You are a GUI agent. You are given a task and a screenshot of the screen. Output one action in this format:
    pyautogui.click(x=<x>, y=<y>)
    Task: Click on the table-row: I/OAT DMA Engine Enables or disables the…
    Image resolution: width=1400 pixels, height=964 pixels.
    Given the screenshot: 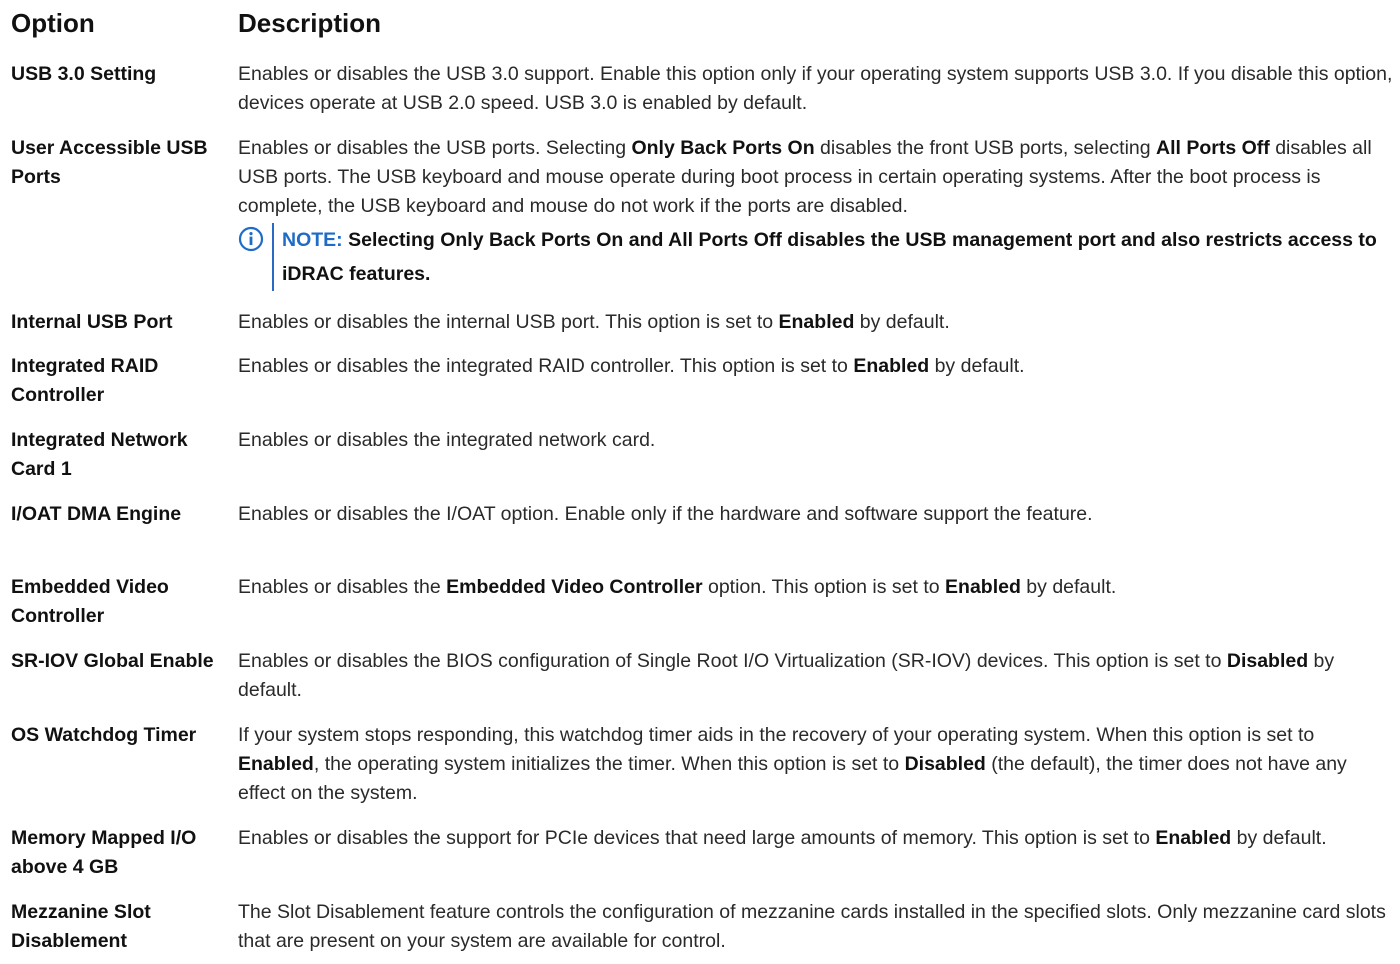 What is the action you would take?
    pyautogui.click(x=703, y=536)
    